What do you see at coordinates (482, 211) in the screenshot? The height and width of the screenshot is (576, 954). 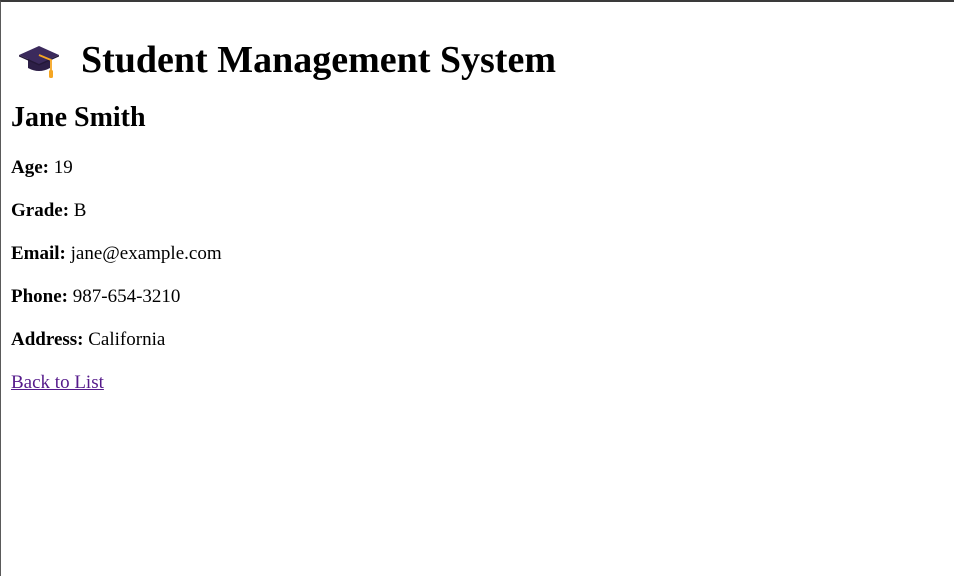 I see `field-grade: Grade: B` at bounding box center [482, 211].